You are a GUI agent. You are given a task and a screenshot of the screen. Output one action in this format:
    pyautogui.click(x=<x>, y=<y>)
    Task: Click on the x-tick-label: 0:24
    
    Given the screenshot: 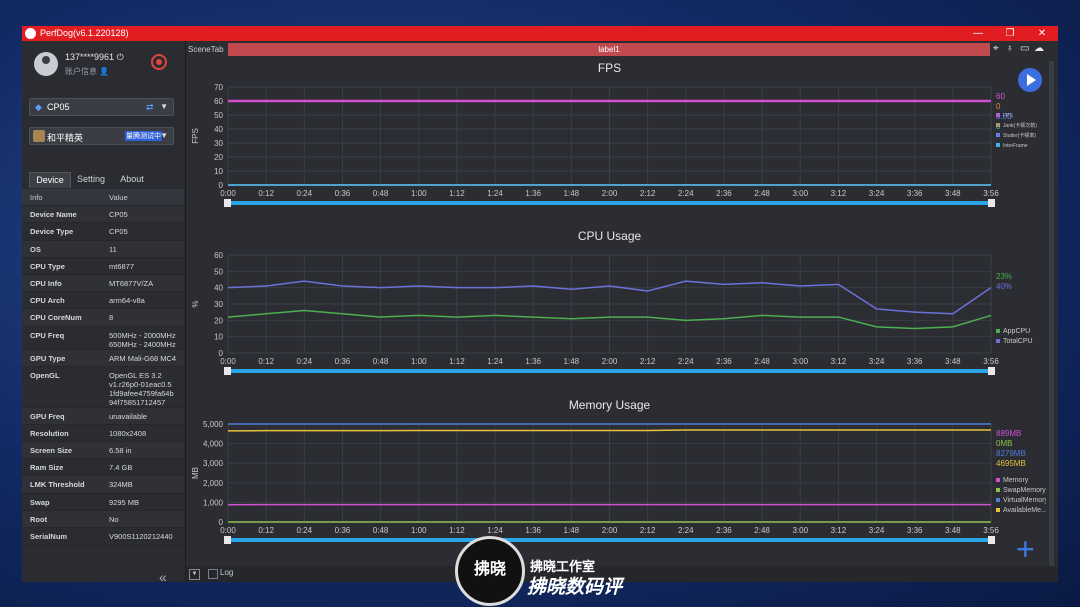 What is the action you would take?
    pyautogui.click(x=305, y=193)
    